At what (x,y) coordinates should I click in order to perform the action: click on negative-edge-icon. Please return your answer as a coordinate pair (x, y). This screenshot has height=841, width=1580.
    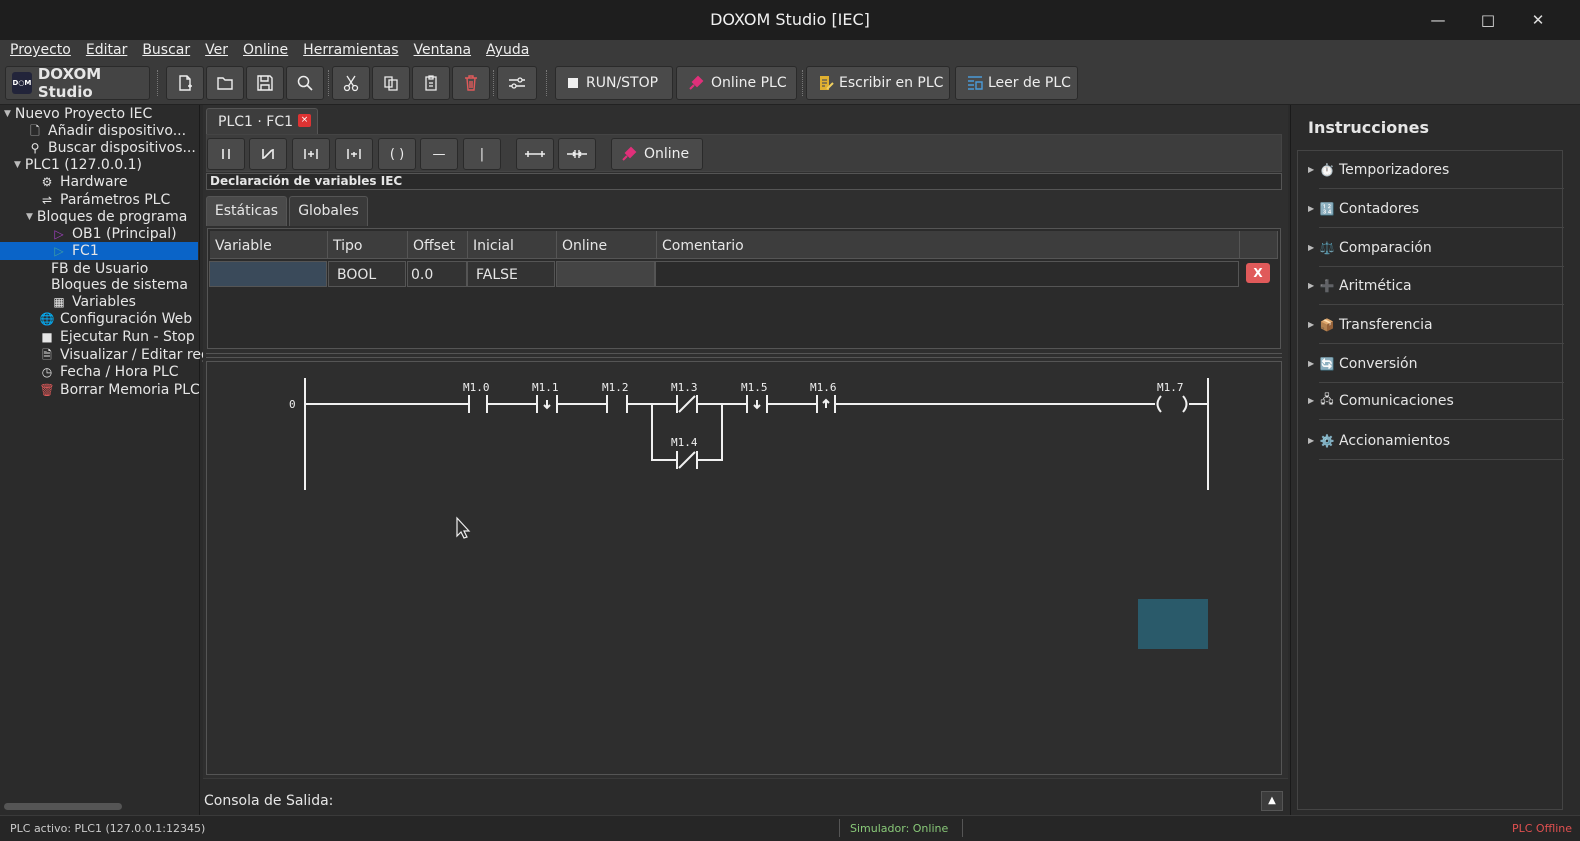
    Looking at the image, I should click on (354, 154).